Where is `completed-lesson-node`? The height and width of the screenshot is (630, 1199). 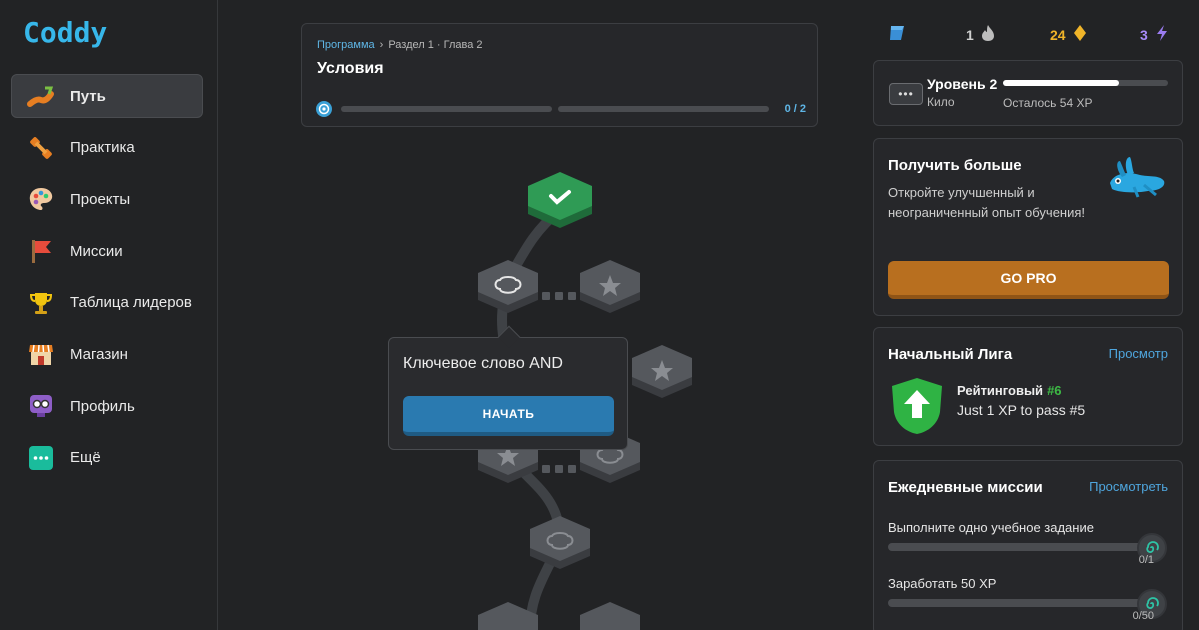 completed-lesson-node is located at coordinates (560, 200).